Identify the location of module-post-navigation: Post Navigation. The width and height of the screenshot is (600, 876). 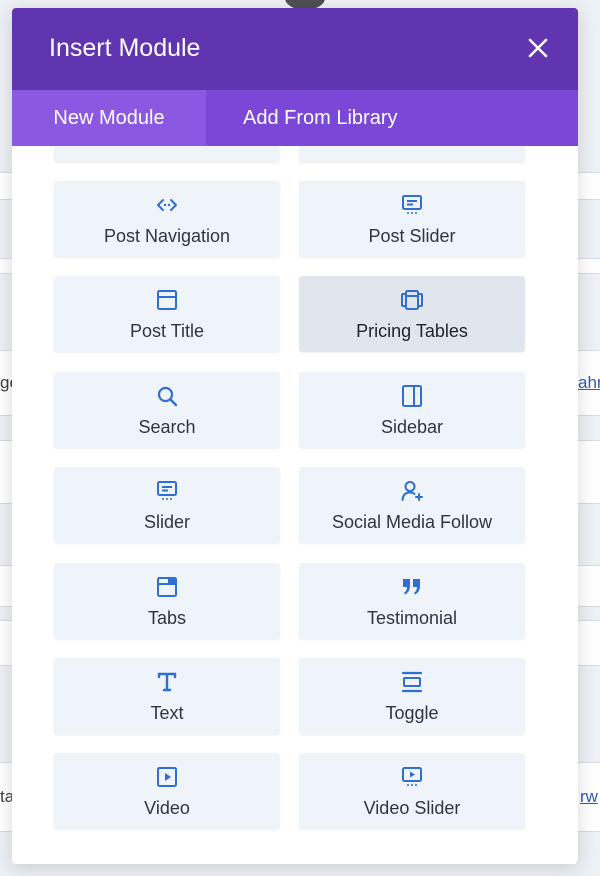
(167, 219).